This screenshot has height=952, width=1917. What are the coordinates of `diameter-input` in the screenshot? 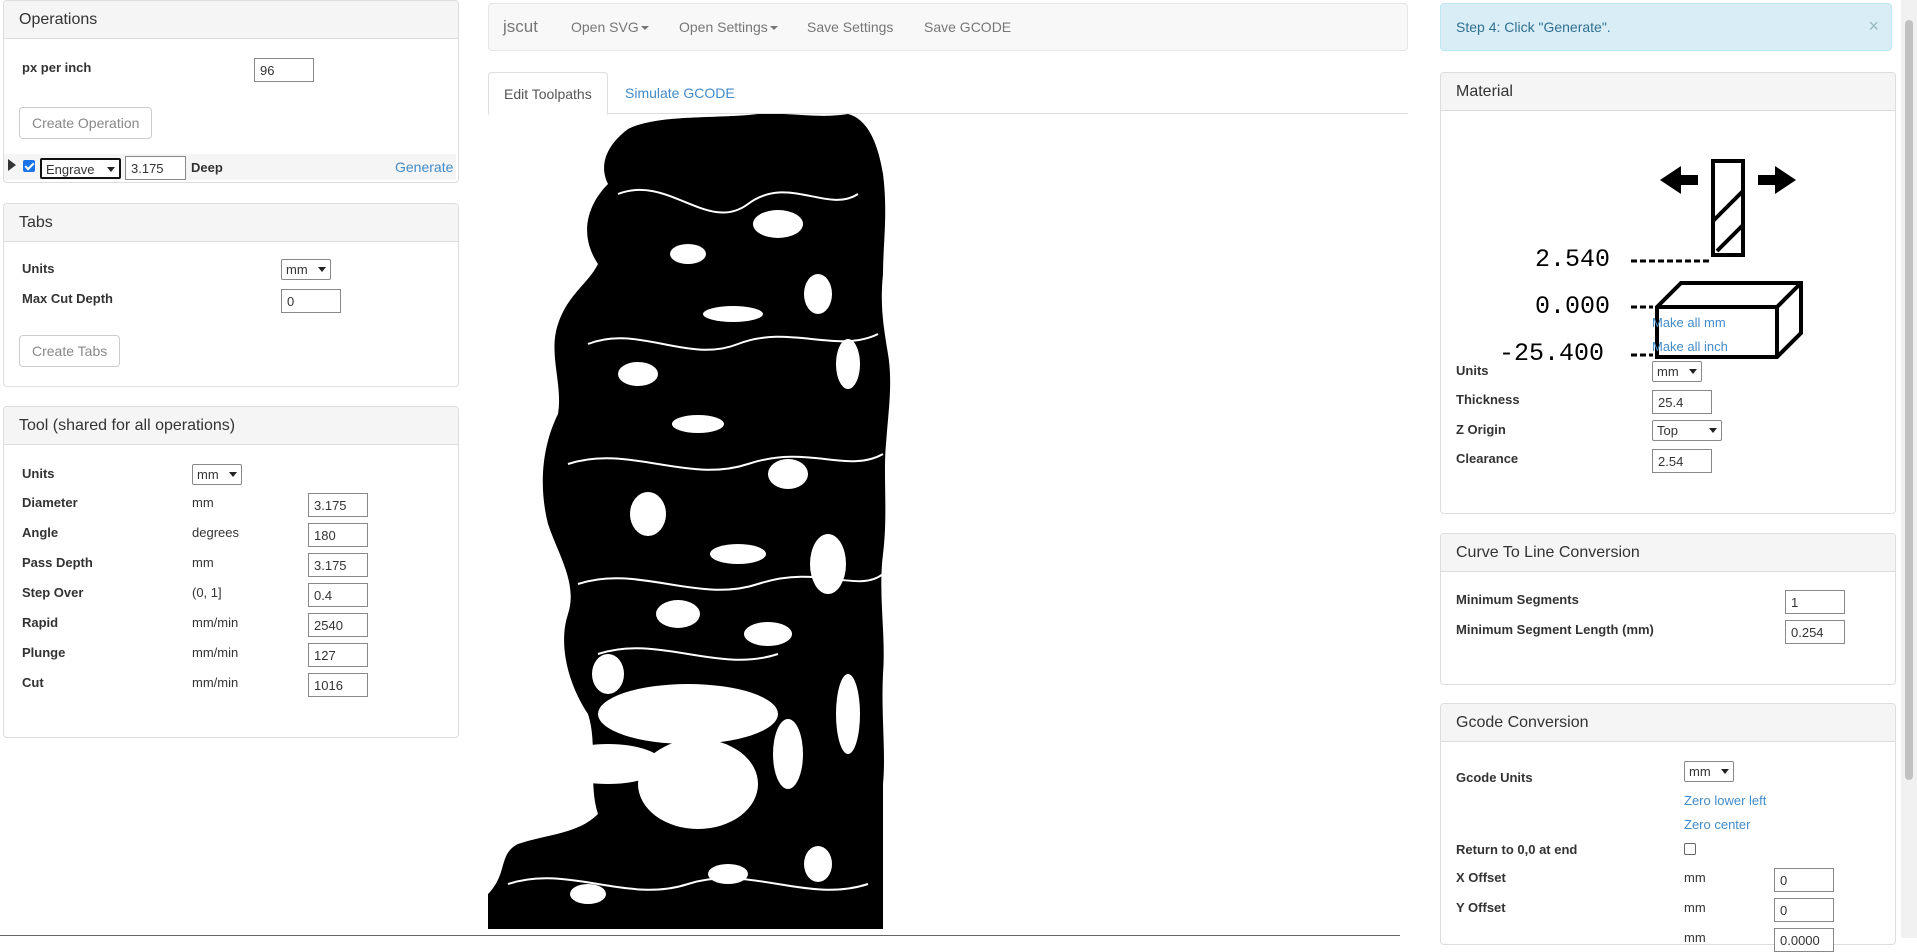 It's located at (338, 505).